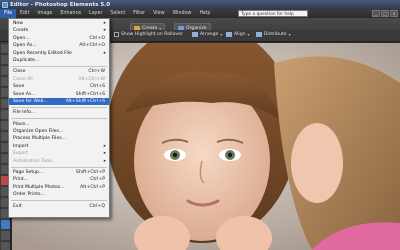  What do you see at coordinates (59, 23) in the screenshot?
I see `menu-item-new: New ▸` at bounding box center [59, 23].